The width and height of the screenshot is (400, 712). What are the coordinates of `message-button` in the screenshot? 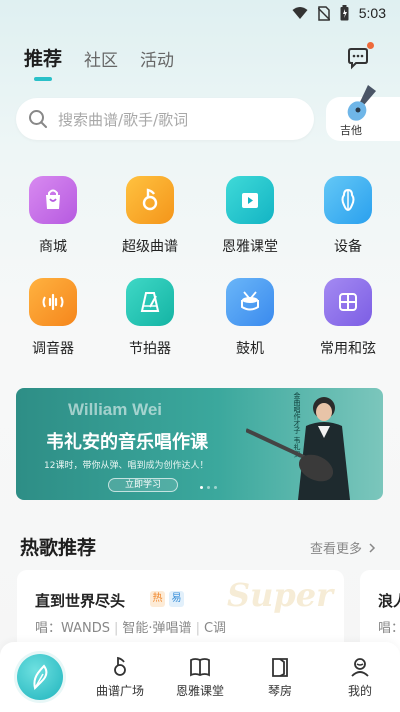 It's located at (360, 56).